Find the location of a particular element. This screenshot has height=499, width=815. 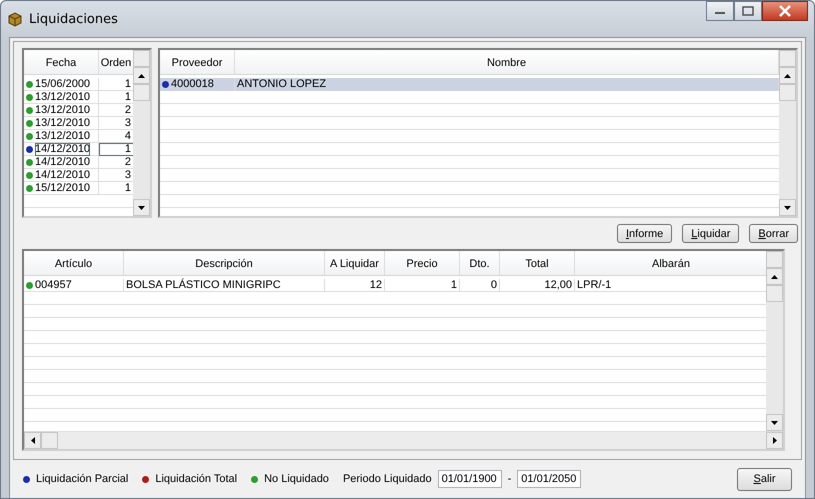

table-cell: 15/12/2010 is located at coordinates (61, 188).